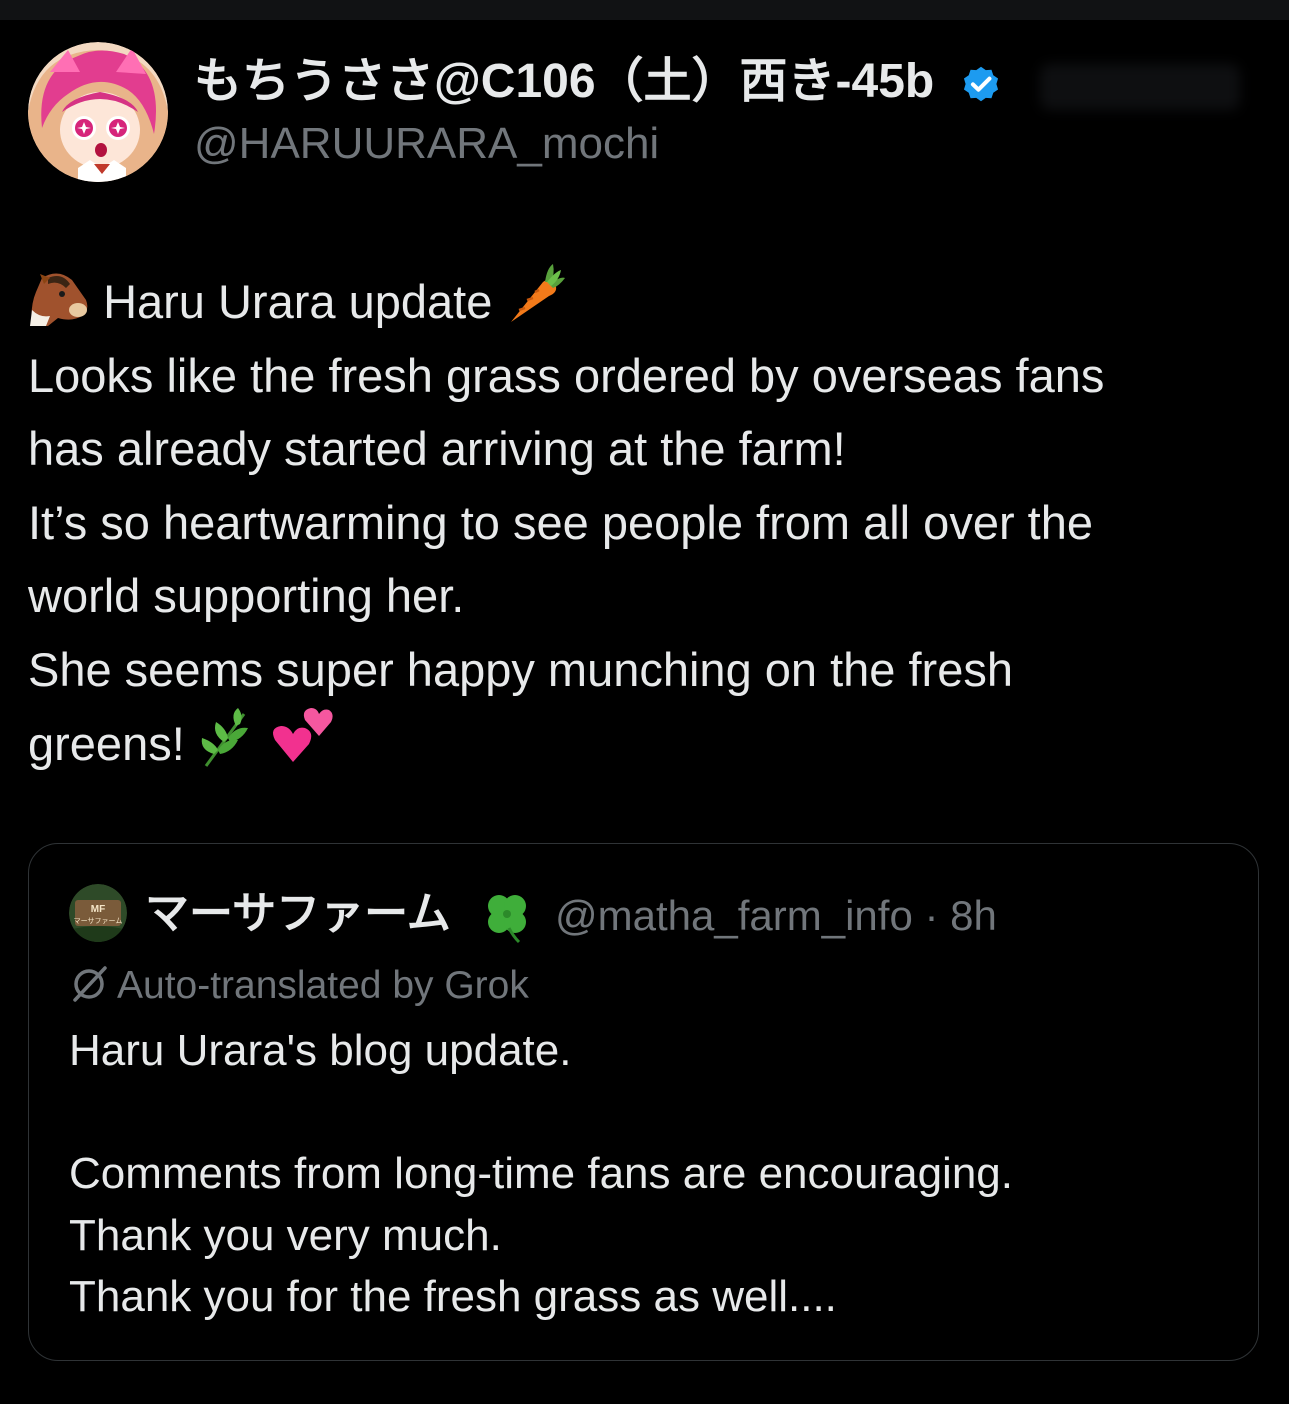 The image size is (1289, 1404). Describe the element at coordinates (246, 595) in the screenshot. I see `post-line-5: world supporting her.` at that location.